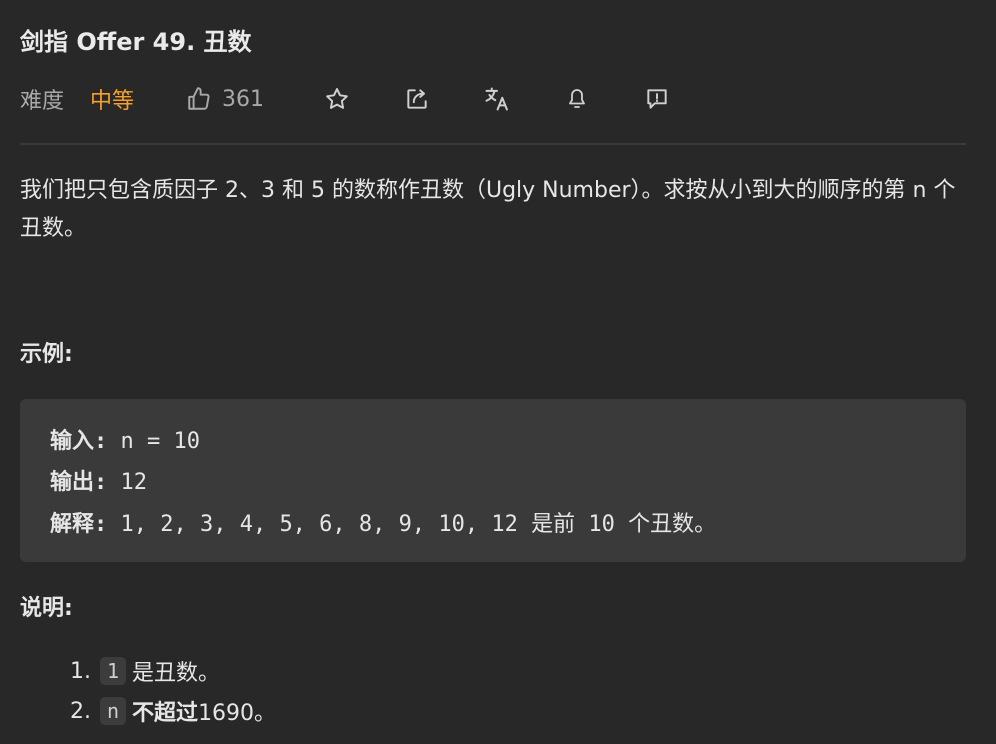 This screenshot has height=744, width=996. I want to click on problem-toolbar: 难度 中等 361, so click(493, 99).